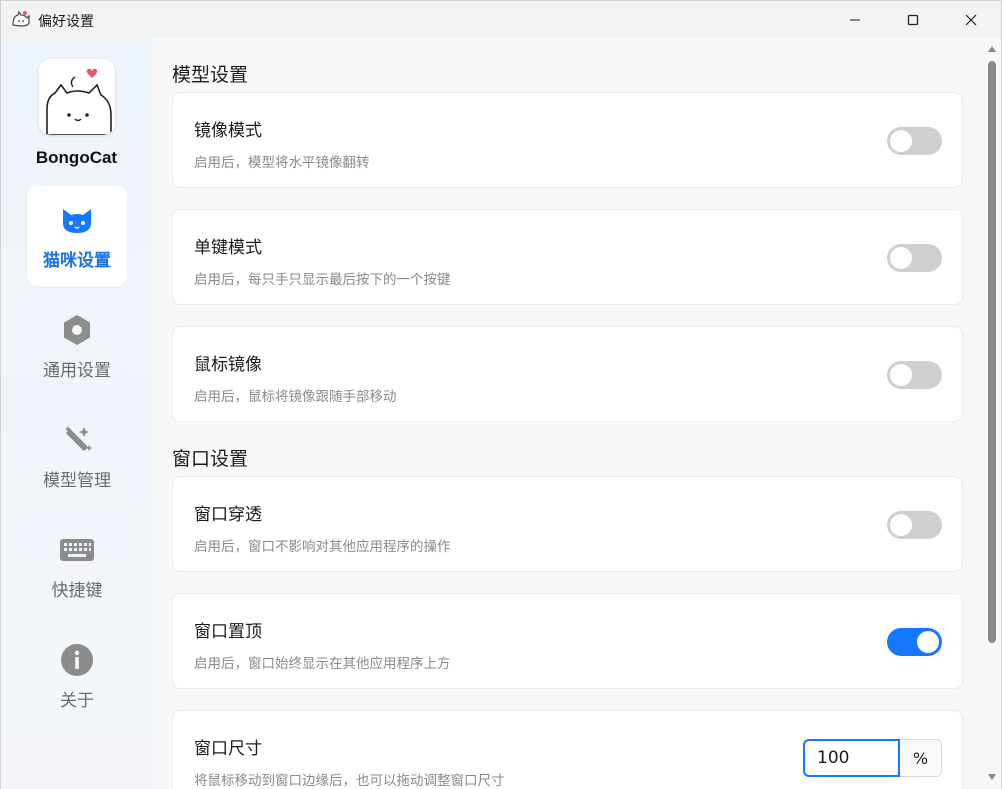  What do you see at coordinates (228, 131) in the screenshot?
I see `setting-title: 镜像模式` at bounding box center [228, 131].